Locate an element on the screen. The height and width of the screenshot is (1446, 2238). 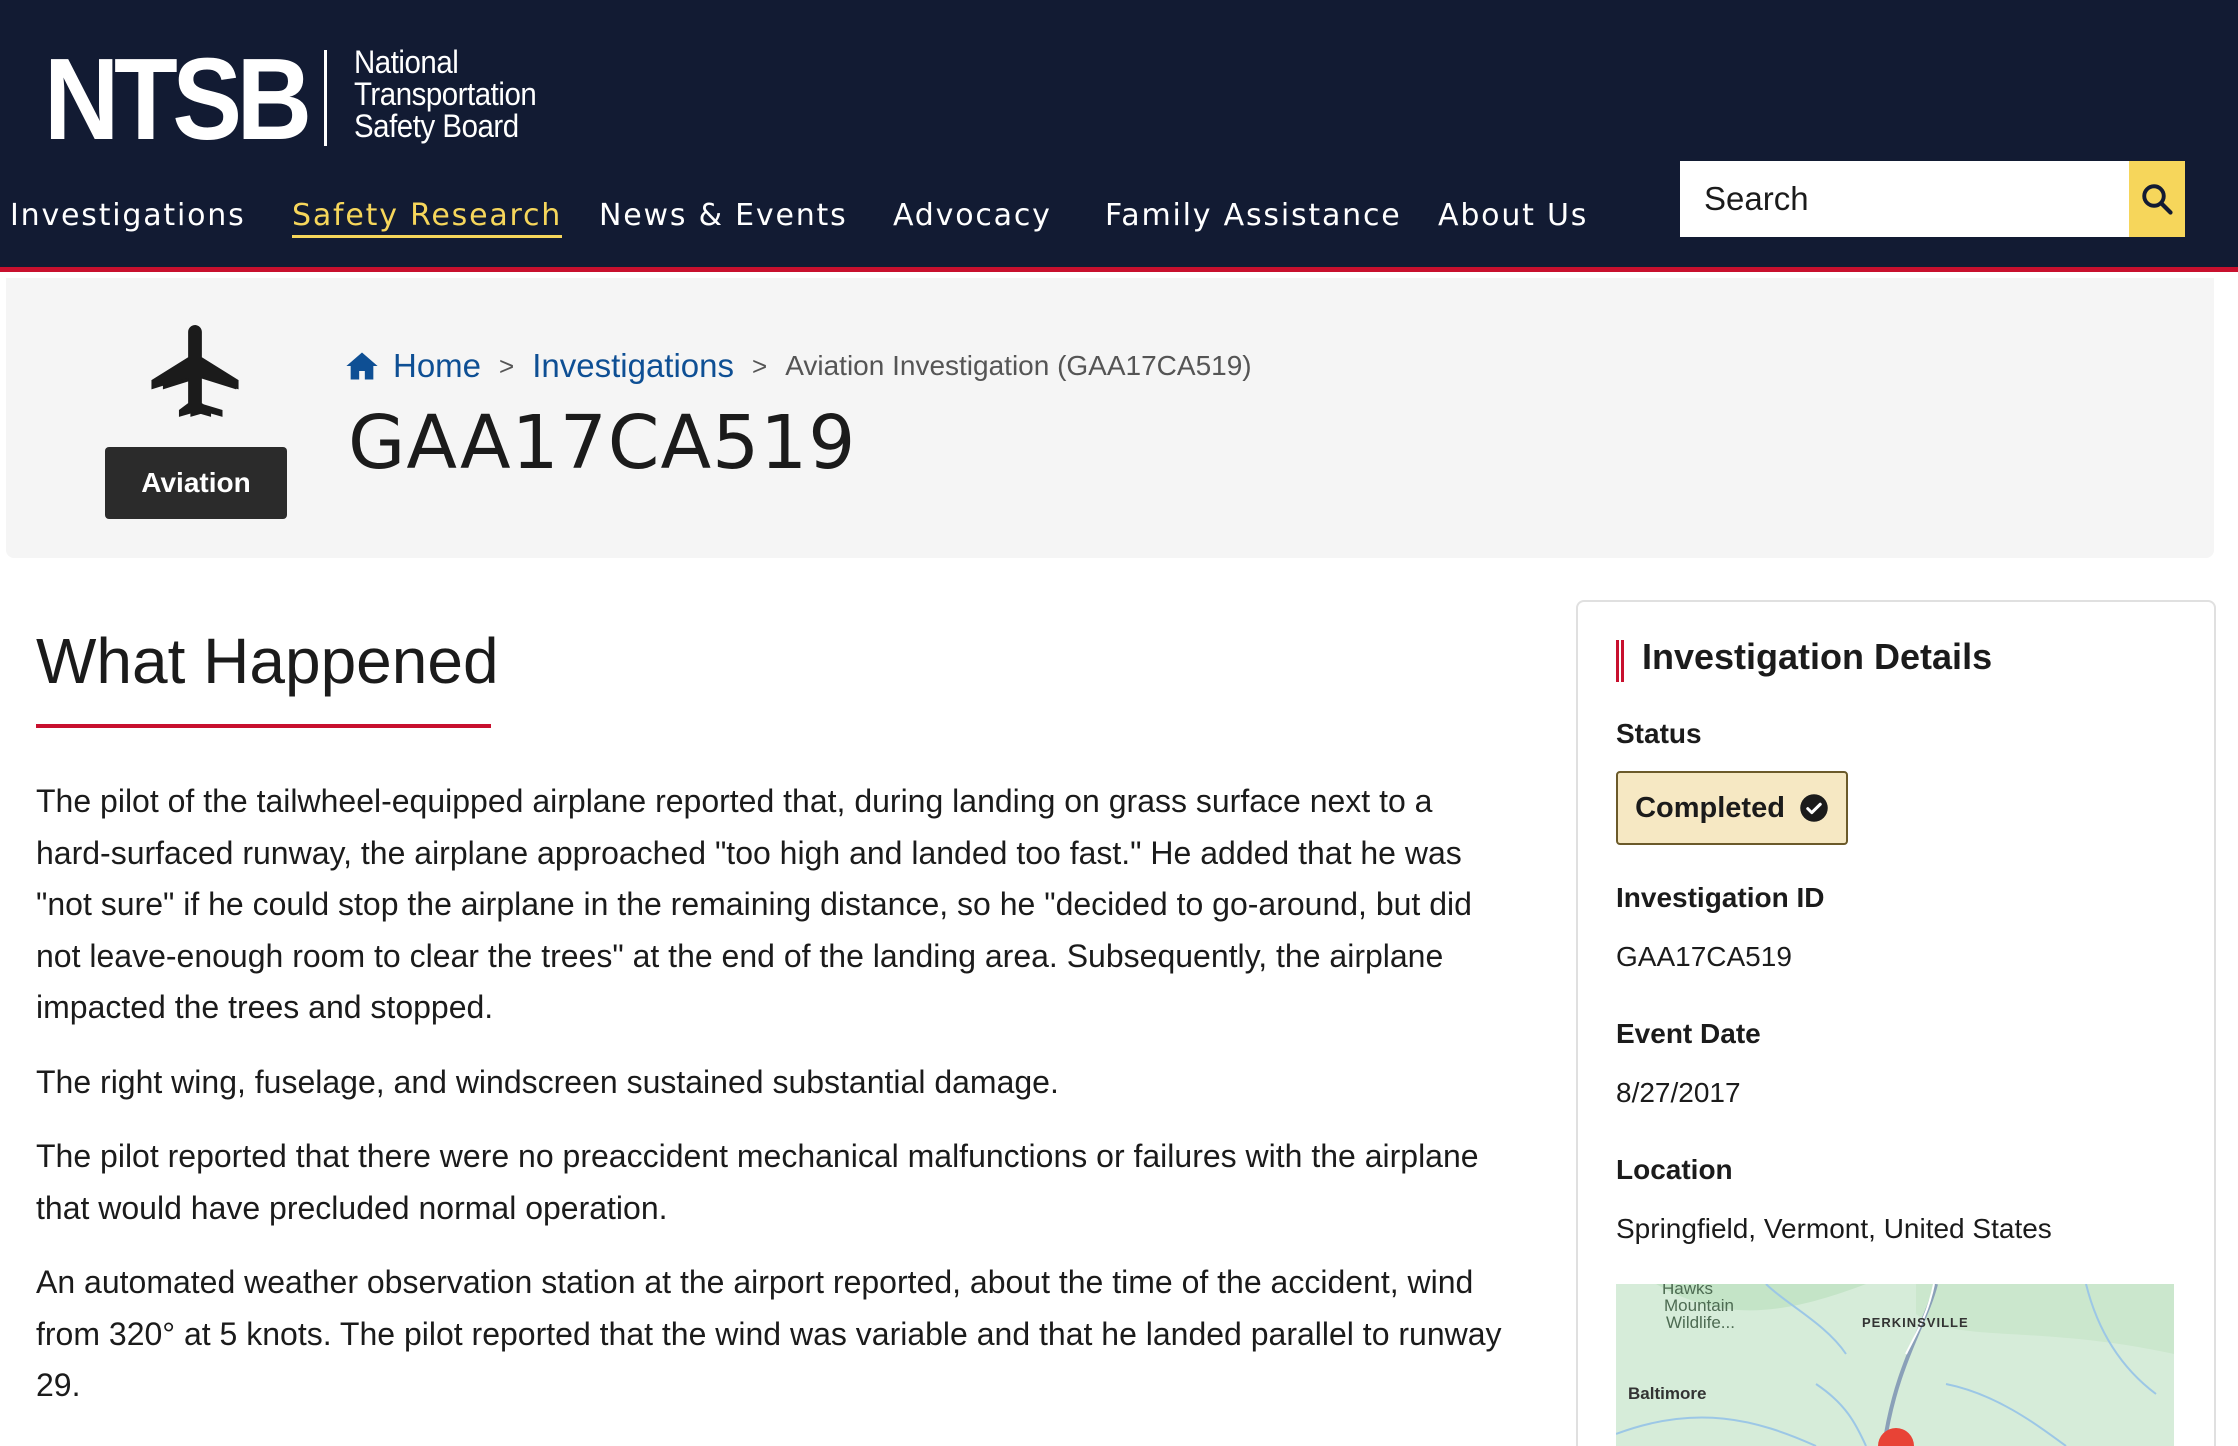
check-circle-icon is located at coordinates (1814, 808).